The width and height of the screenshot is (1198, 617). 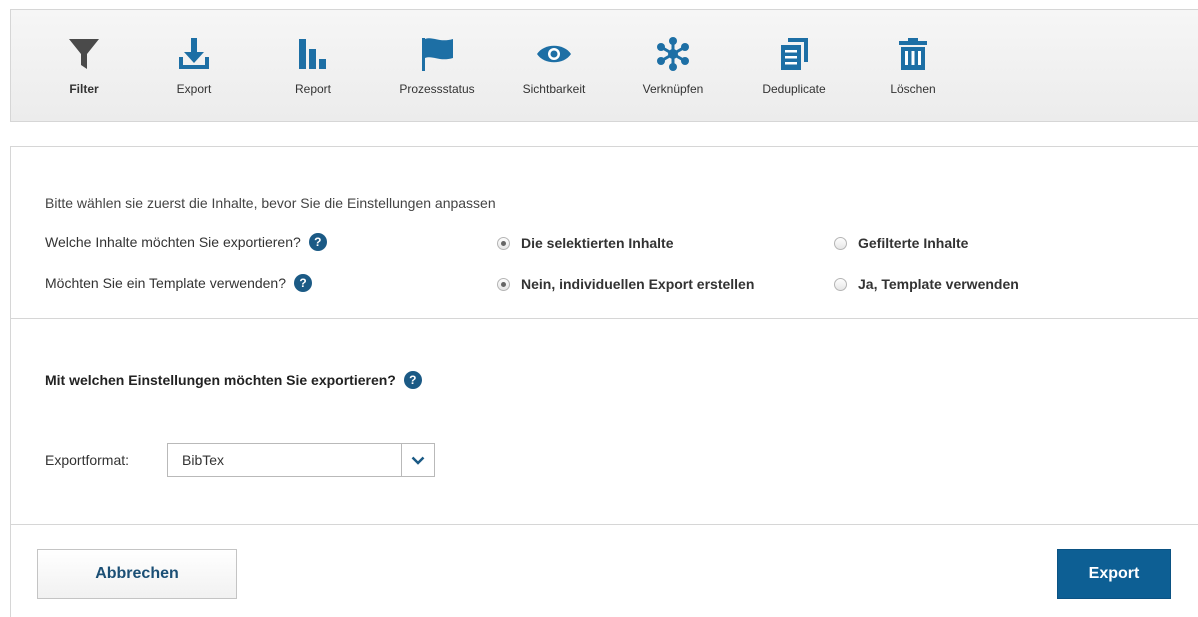 I want to click on radio-filtered-content: Gefilterte Inhalte, so click(x=901, y=243).